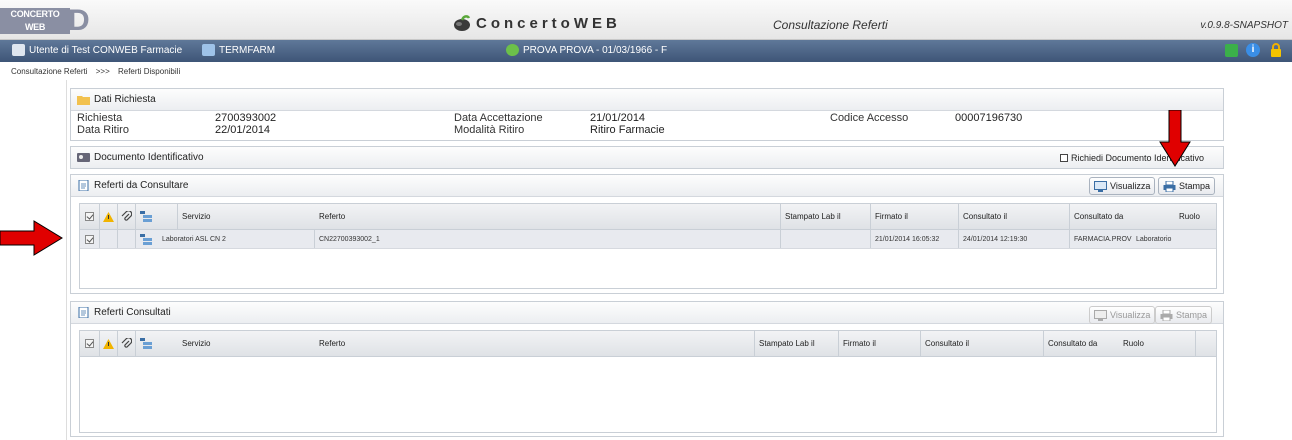 The image size is (1292, 440). What do you see at coordinates (869, 118) in the screenshot?
I see `codice-accesso-label: Codice Accesso` at bounding box center [869, 118].